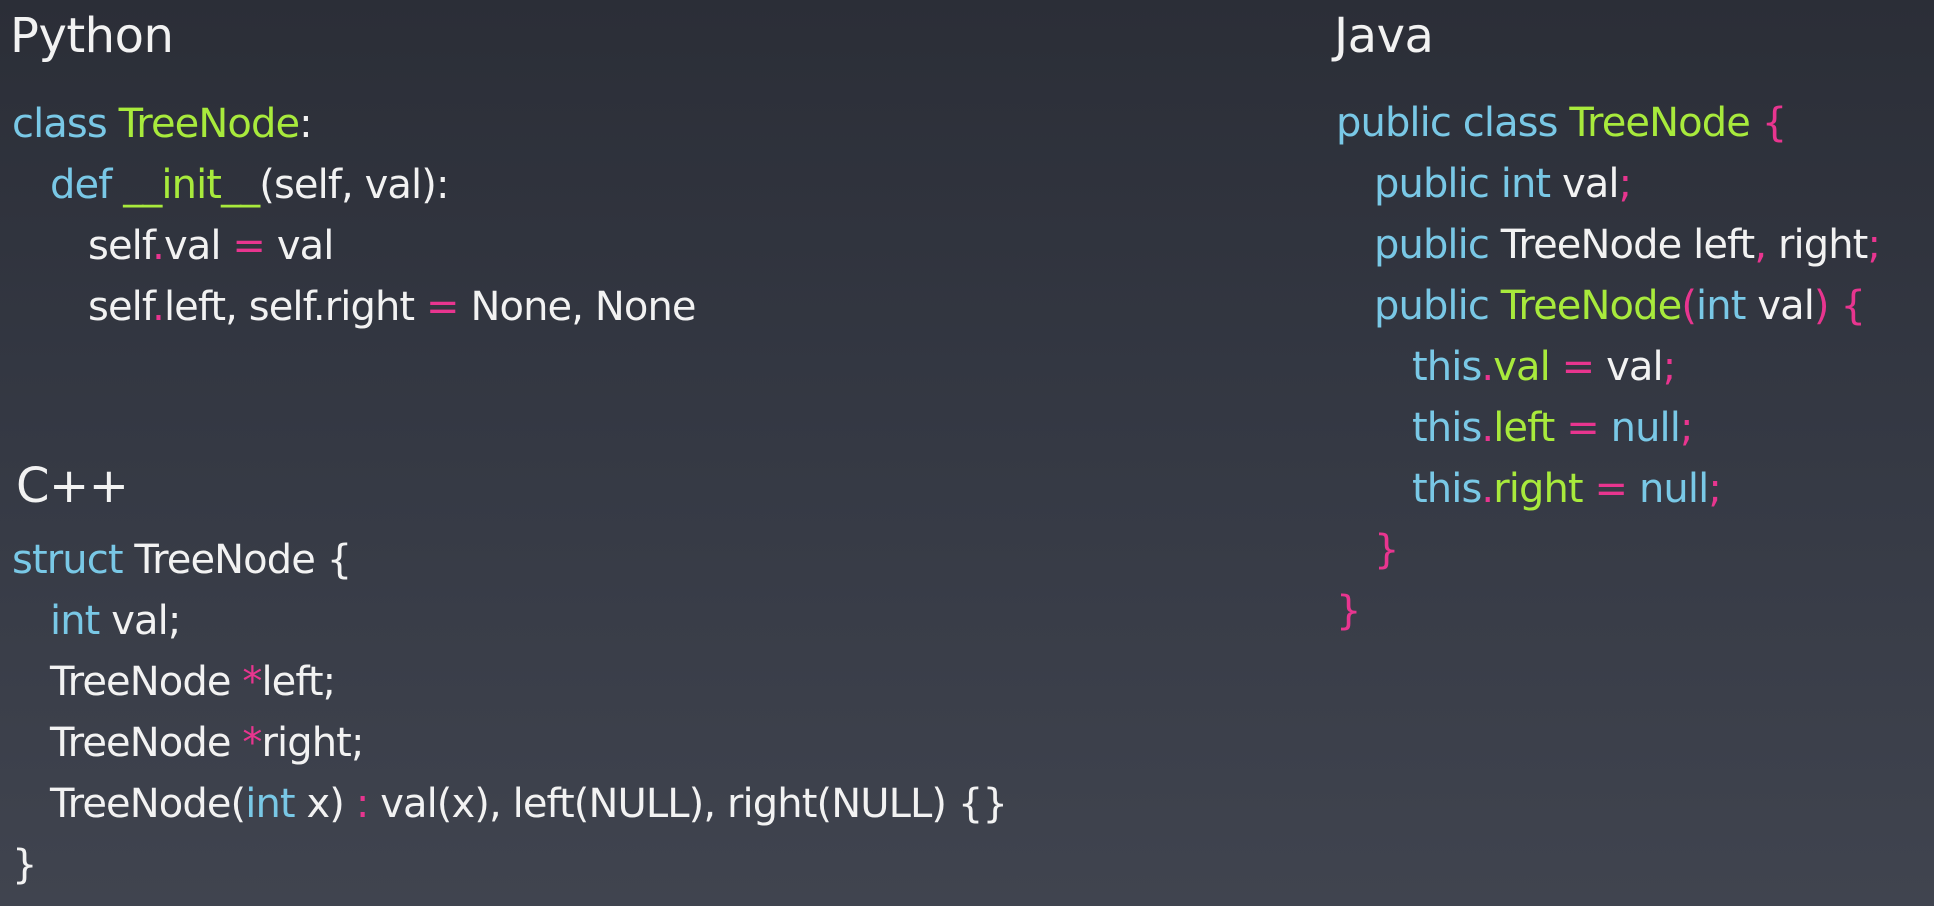  What do you see at coordinates (1839, 306) in the screenshot?
I see `code-token-punctuation: ) {` at bounding box center [1839, 306].